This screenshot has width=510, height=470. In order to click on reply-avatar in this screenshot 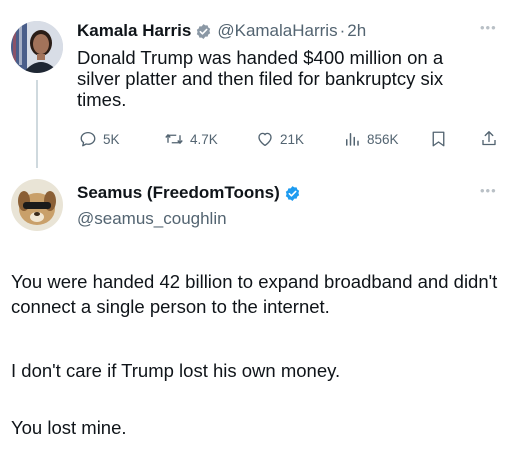, I will do `click(37, 205)`.